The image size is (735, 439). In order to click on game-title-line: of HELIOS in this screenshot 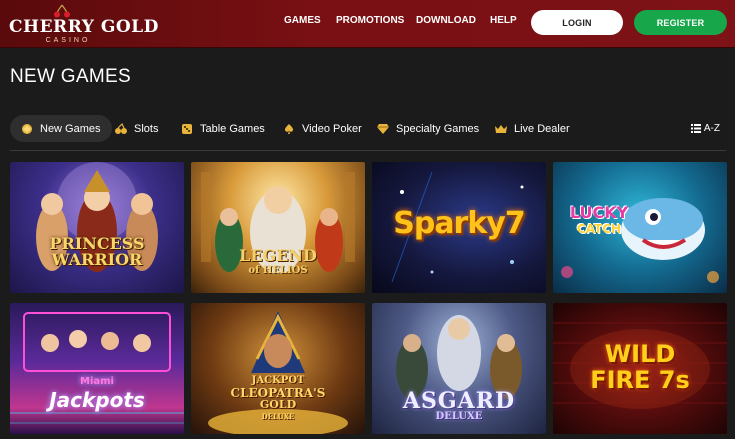, I will do `click(278, 270)`.